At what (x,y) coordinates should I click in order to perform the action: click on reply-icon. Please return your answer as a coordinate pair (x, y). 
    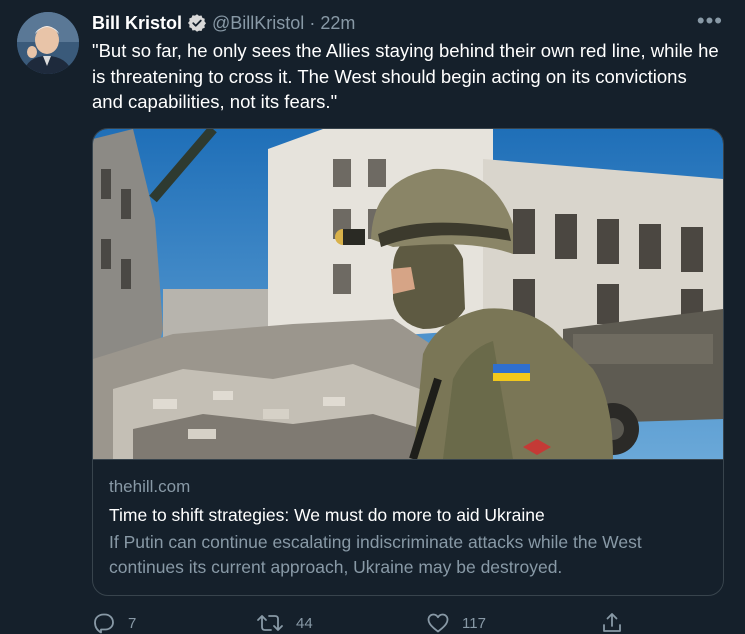
    Looking at the image, I should click on (104, 623).